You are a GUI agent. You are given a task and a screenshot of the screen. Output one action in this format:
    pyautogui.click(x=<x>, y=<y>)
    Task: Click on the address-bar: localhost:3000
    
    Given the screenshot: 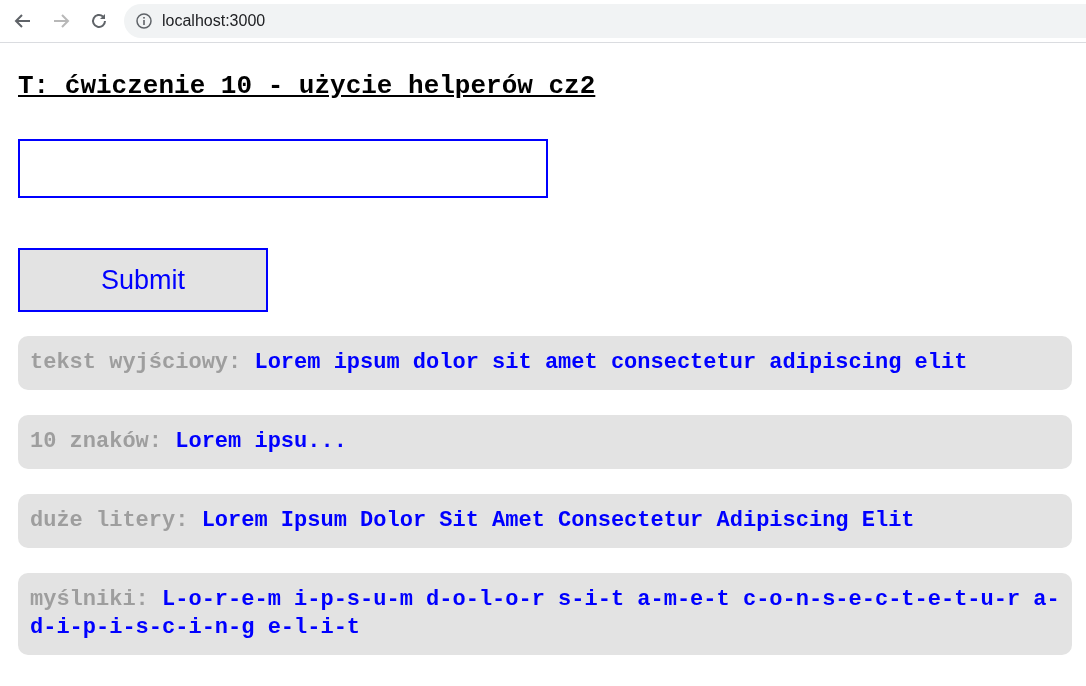 What is the action you would take?
    pyautogui.click(x=605, y=21)
    